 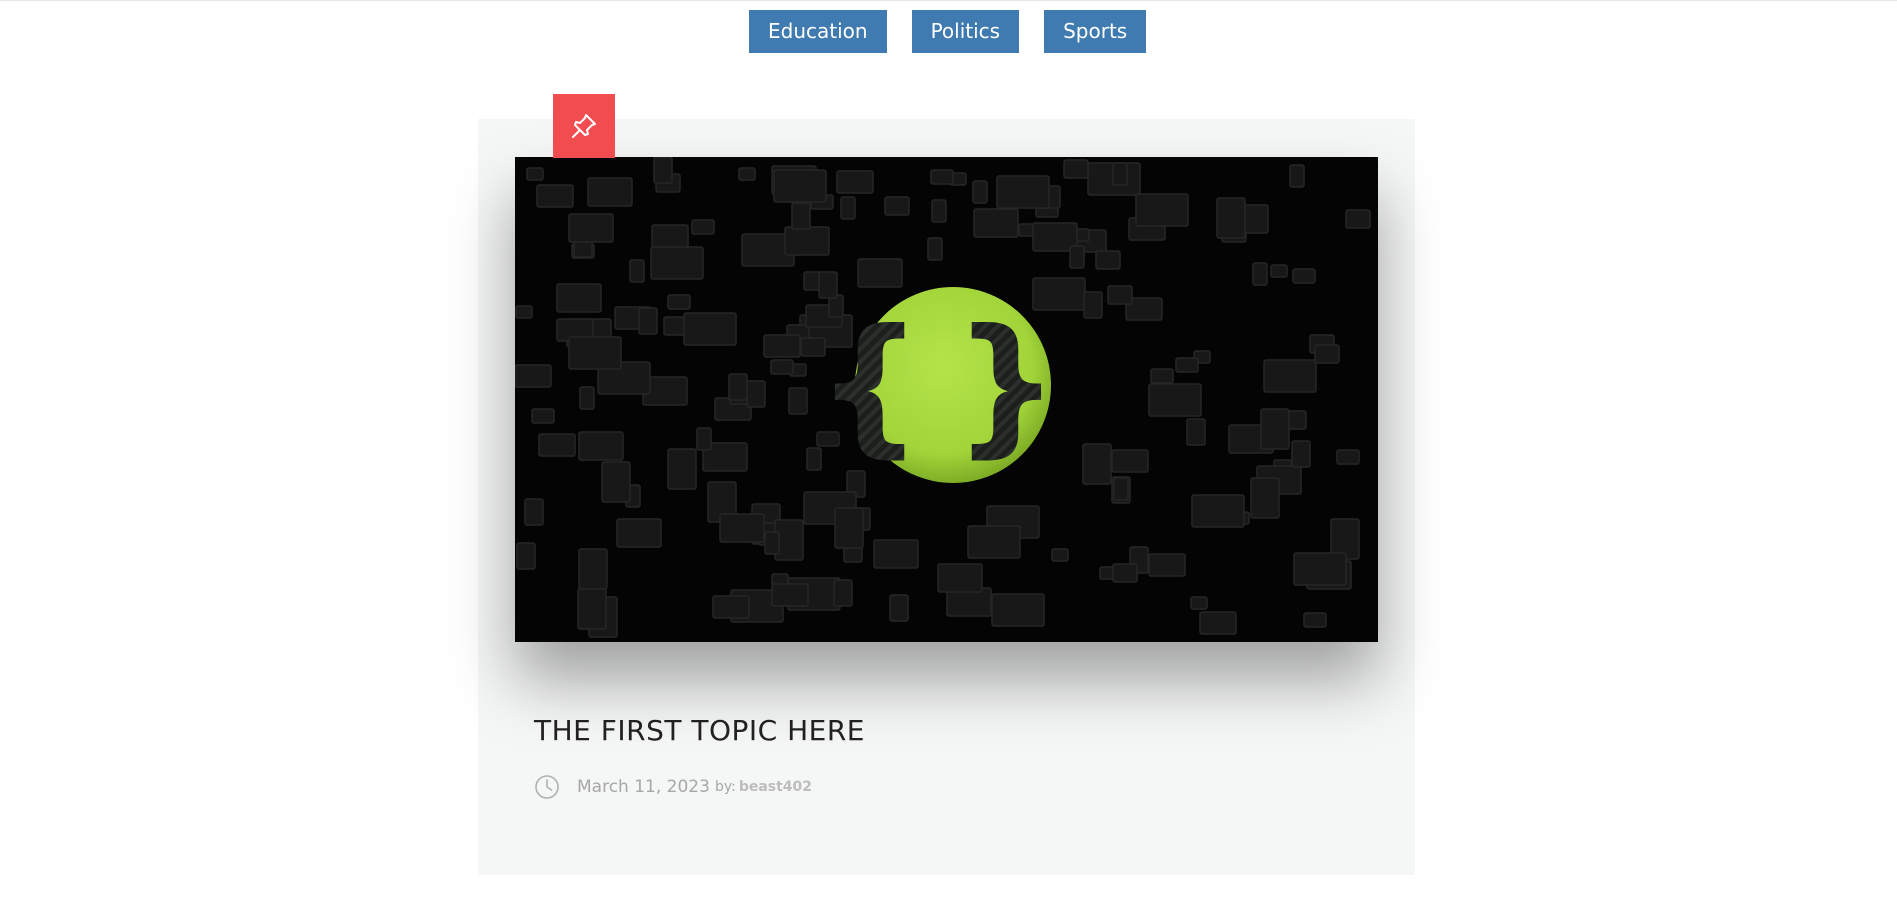 What do you see at coordinates (547, 787) in the screenshot?
I see `clock-icon` at bounding box center [547, 787].